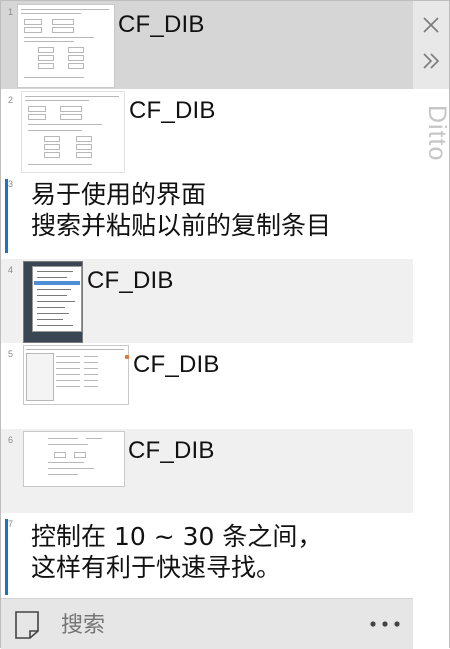 Image resolution: width=450 pixels, height=649 pixels. I want to click on expand-button, so click(431, 61).